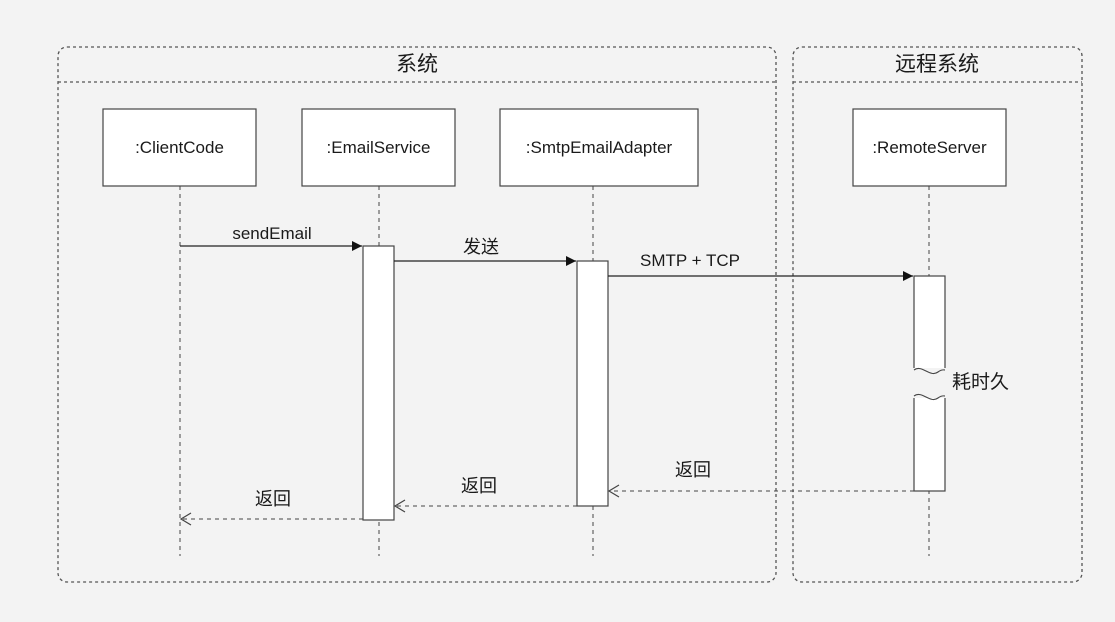 The width and height of the screenshot is (1115, 622). Describe the element at coordinates (690, 260) in the screenshot. I see `message-smtp-tcp-label: SMTP + TCP` at that location.